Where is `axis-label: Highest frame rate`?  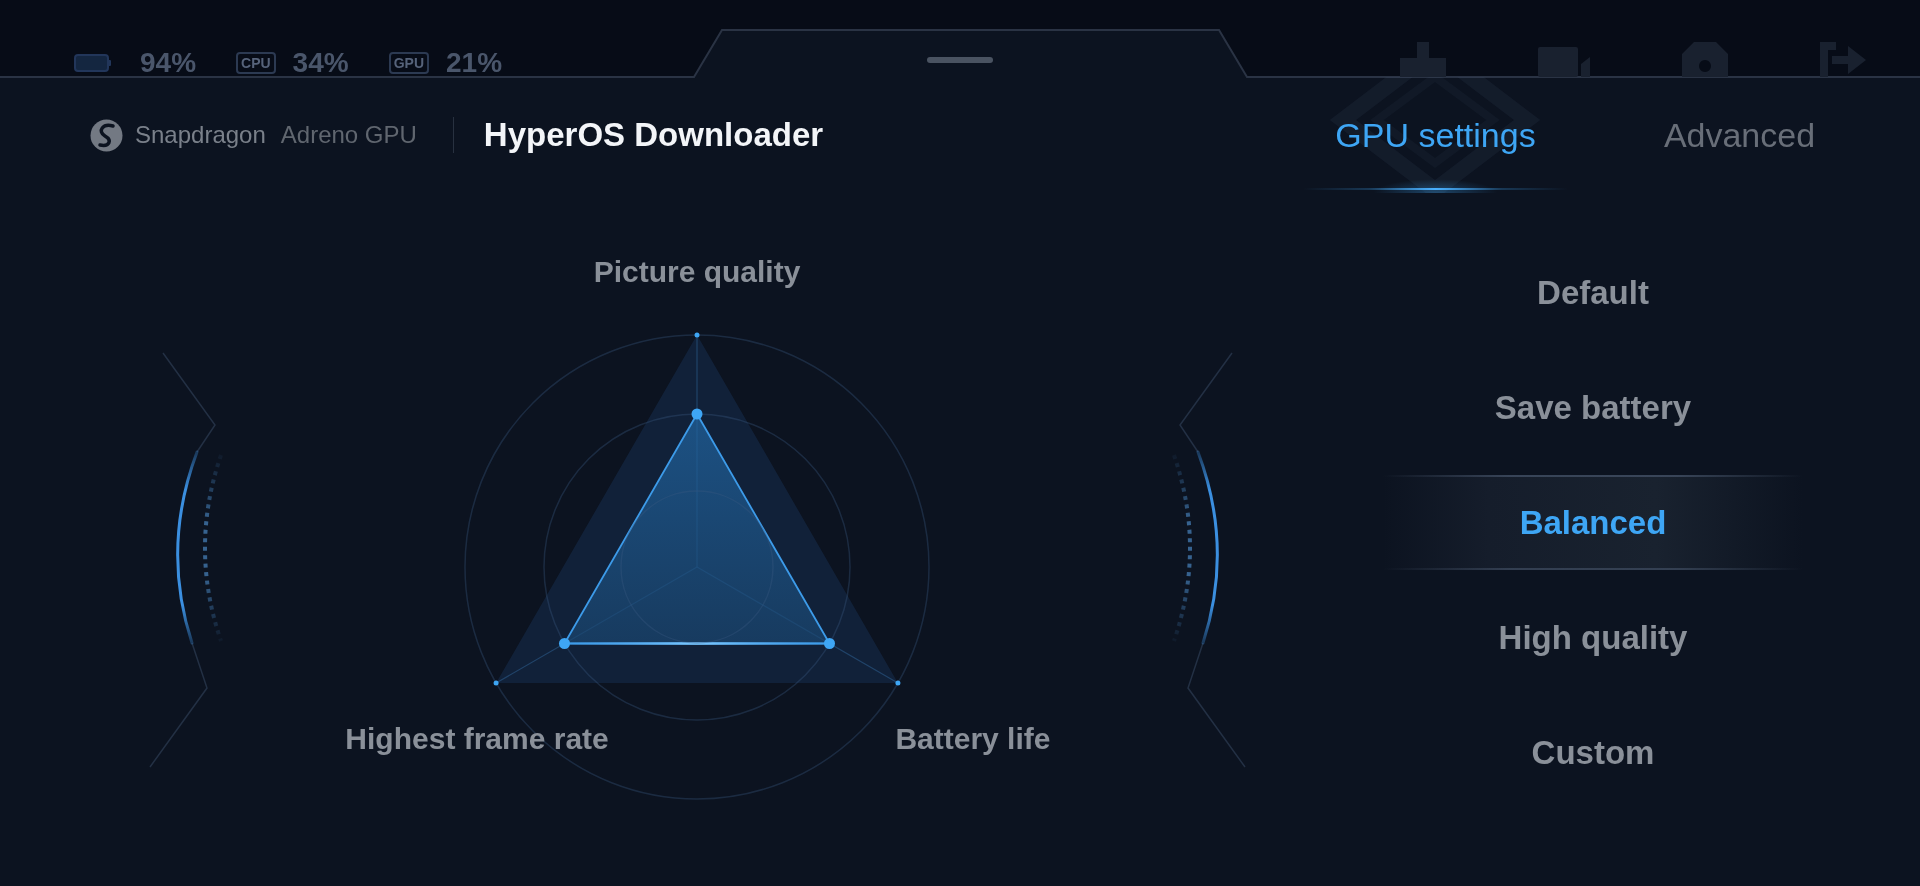 axis-label: Highest frame rate is located at coordinates (477, 739).